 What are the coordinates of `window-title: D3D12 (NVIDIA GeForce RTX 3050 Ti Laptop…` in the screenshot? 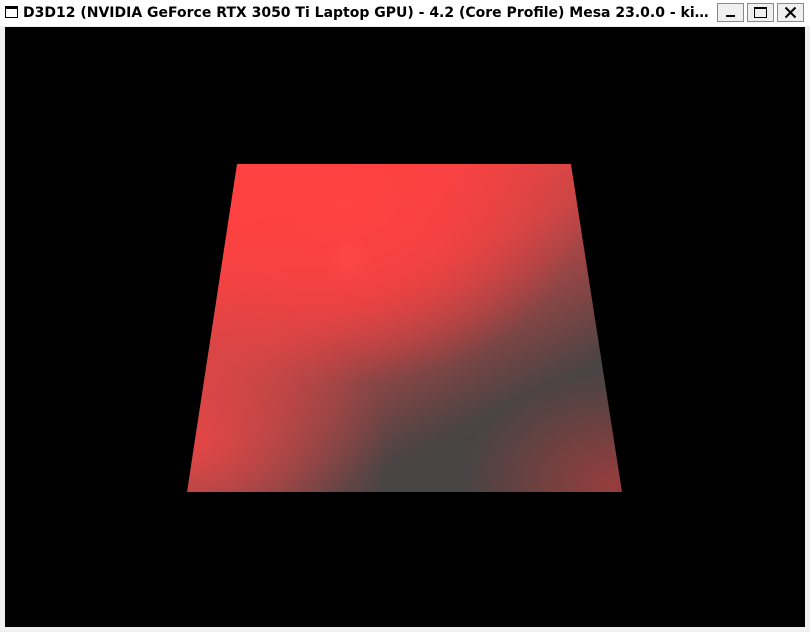 It's located at (368, 13).